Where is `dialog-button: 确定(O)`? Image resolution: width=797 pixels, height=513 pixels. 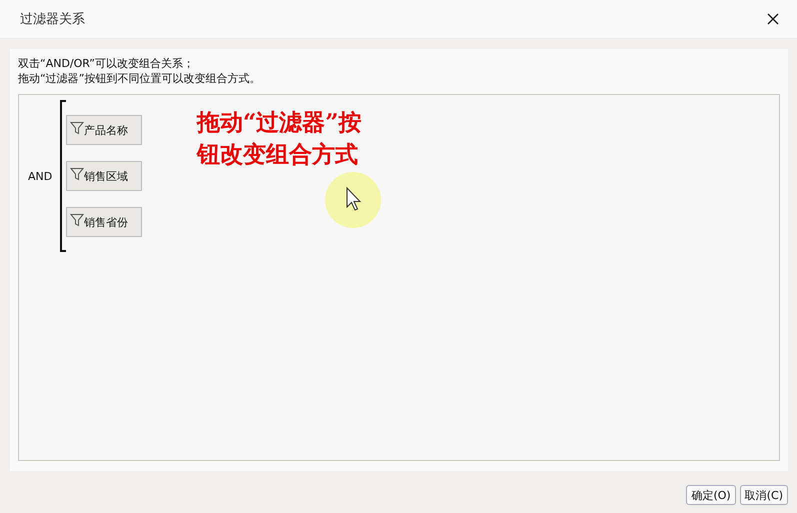 dialog-button: 确定(O) is located at coordinates (711, 495).